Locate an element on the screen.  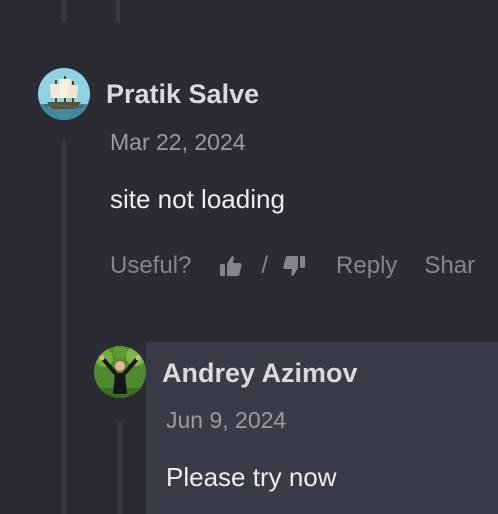
thread-line-top-right is located at coordinates (118, 11).